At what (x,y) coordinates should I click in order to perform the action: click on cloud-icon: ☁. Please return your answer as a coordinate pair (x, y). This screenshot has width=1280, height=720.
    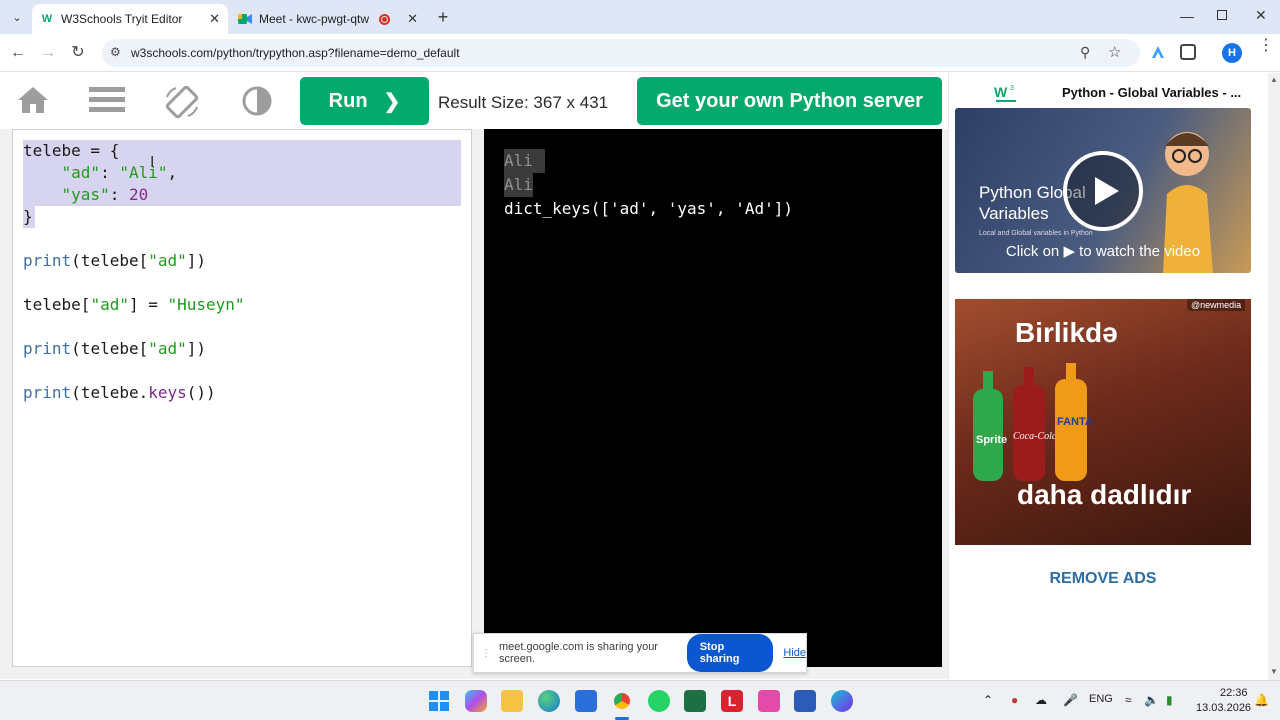
    Looking at the image, I should click on (1041, 700).